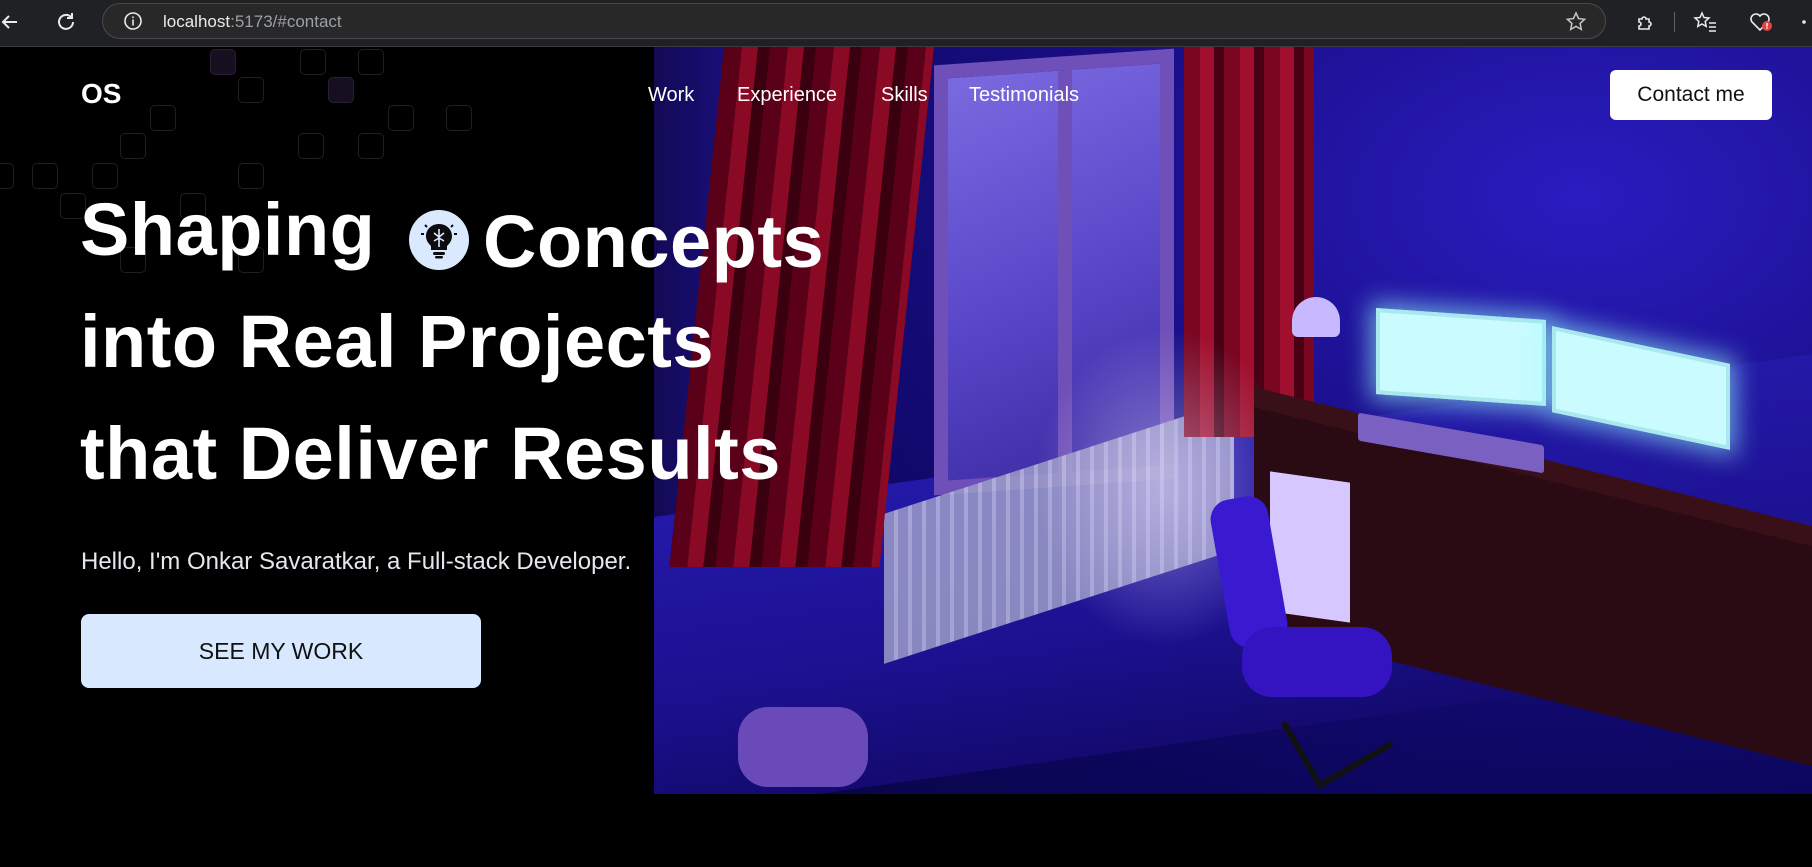  What do you see at coordinates (439, 240) in the screenshot?
I see `lightbulb-brain-icon` at bounding box center [439, 240].